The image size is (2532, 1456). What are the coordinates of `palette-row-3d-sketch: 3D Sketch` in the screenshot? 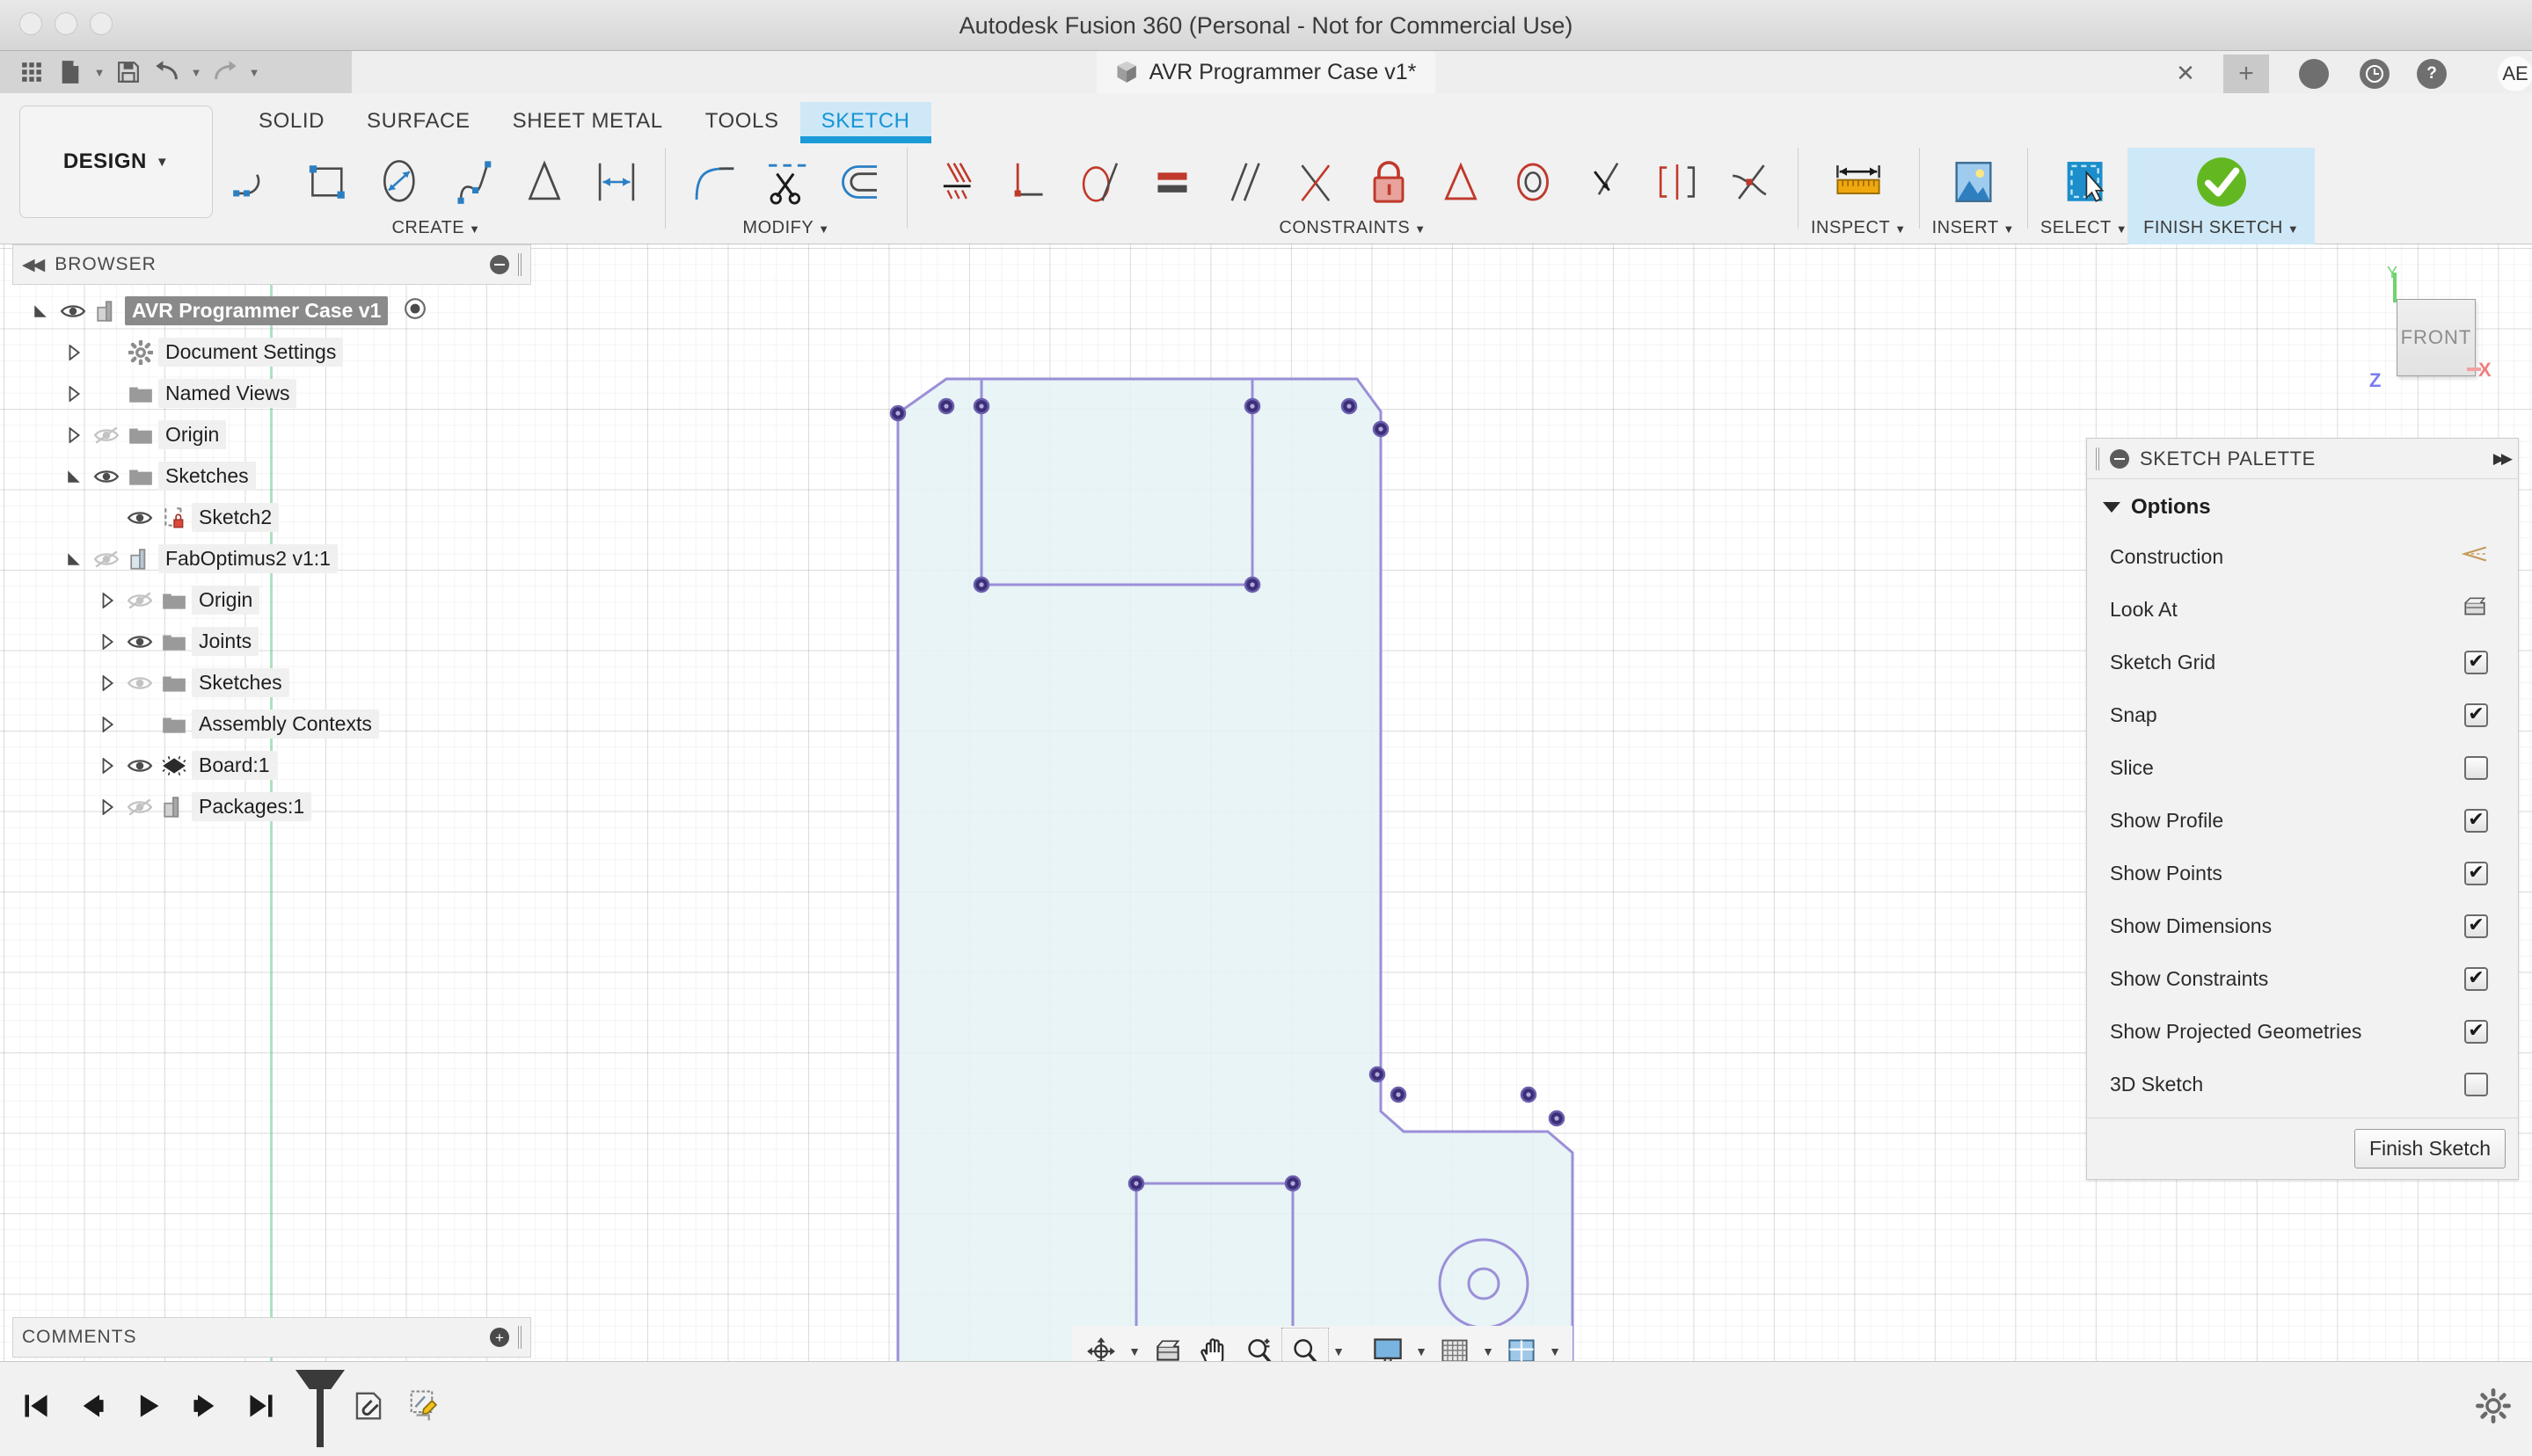 It's located at (2302, 1084).